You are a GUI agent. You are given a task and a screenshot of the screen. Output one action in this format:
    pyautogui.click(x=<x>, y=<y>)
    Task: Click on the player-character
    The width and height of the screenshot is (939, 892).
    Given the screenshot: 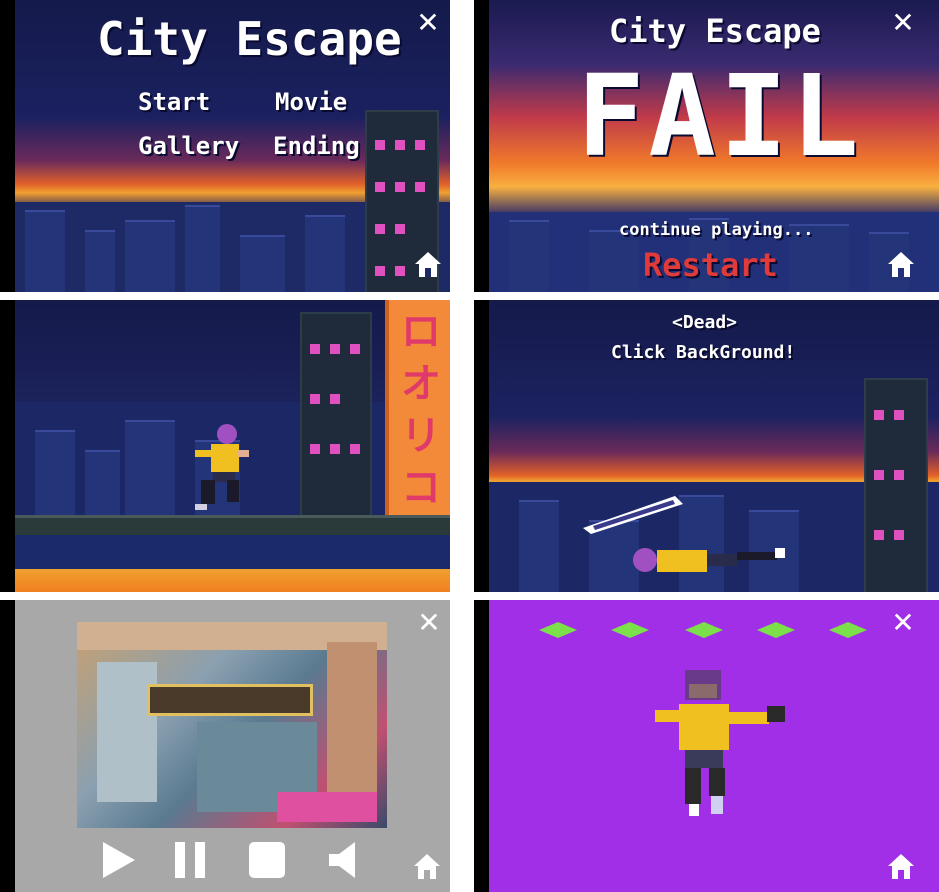 What is the action you would take?
    pyautogui.click(x=222, y=467)
    